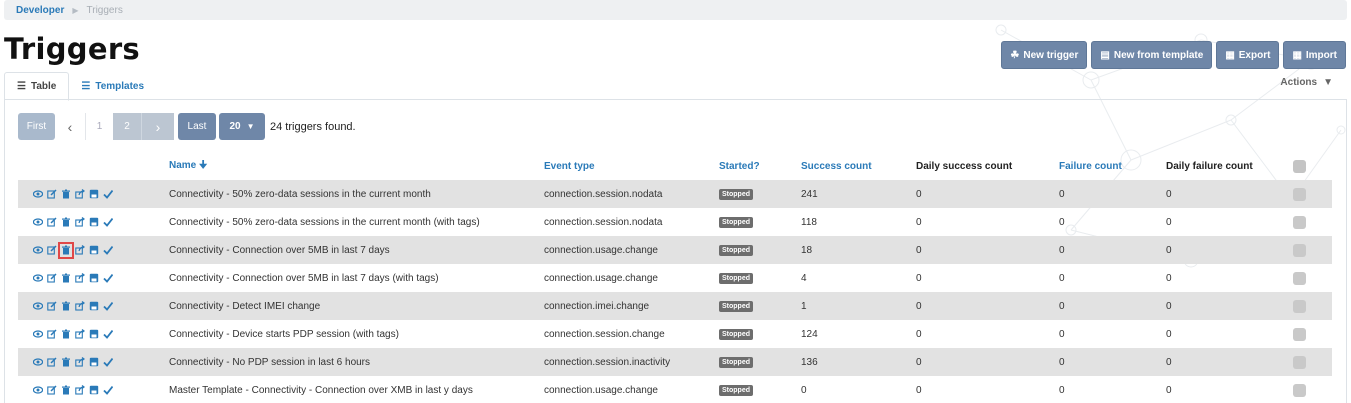 The height and width of the screenshot is (403, 1351). Describe the element at coordinates (1328, 82) in the screenshot. I see `caret-down-icon: ▼` at that location.